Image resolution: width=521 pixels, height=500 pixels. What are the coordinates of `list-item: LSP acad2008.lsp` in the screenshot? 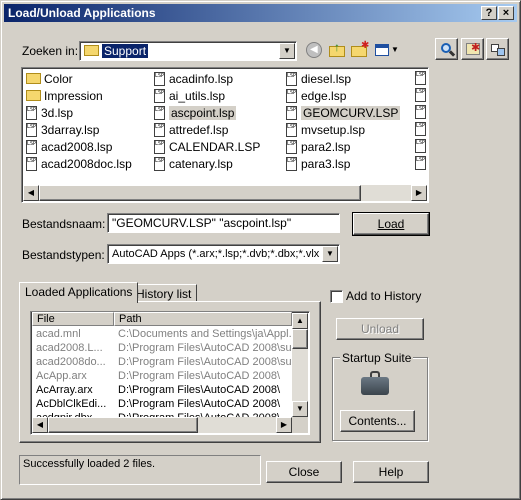 It's located at (69, 146).